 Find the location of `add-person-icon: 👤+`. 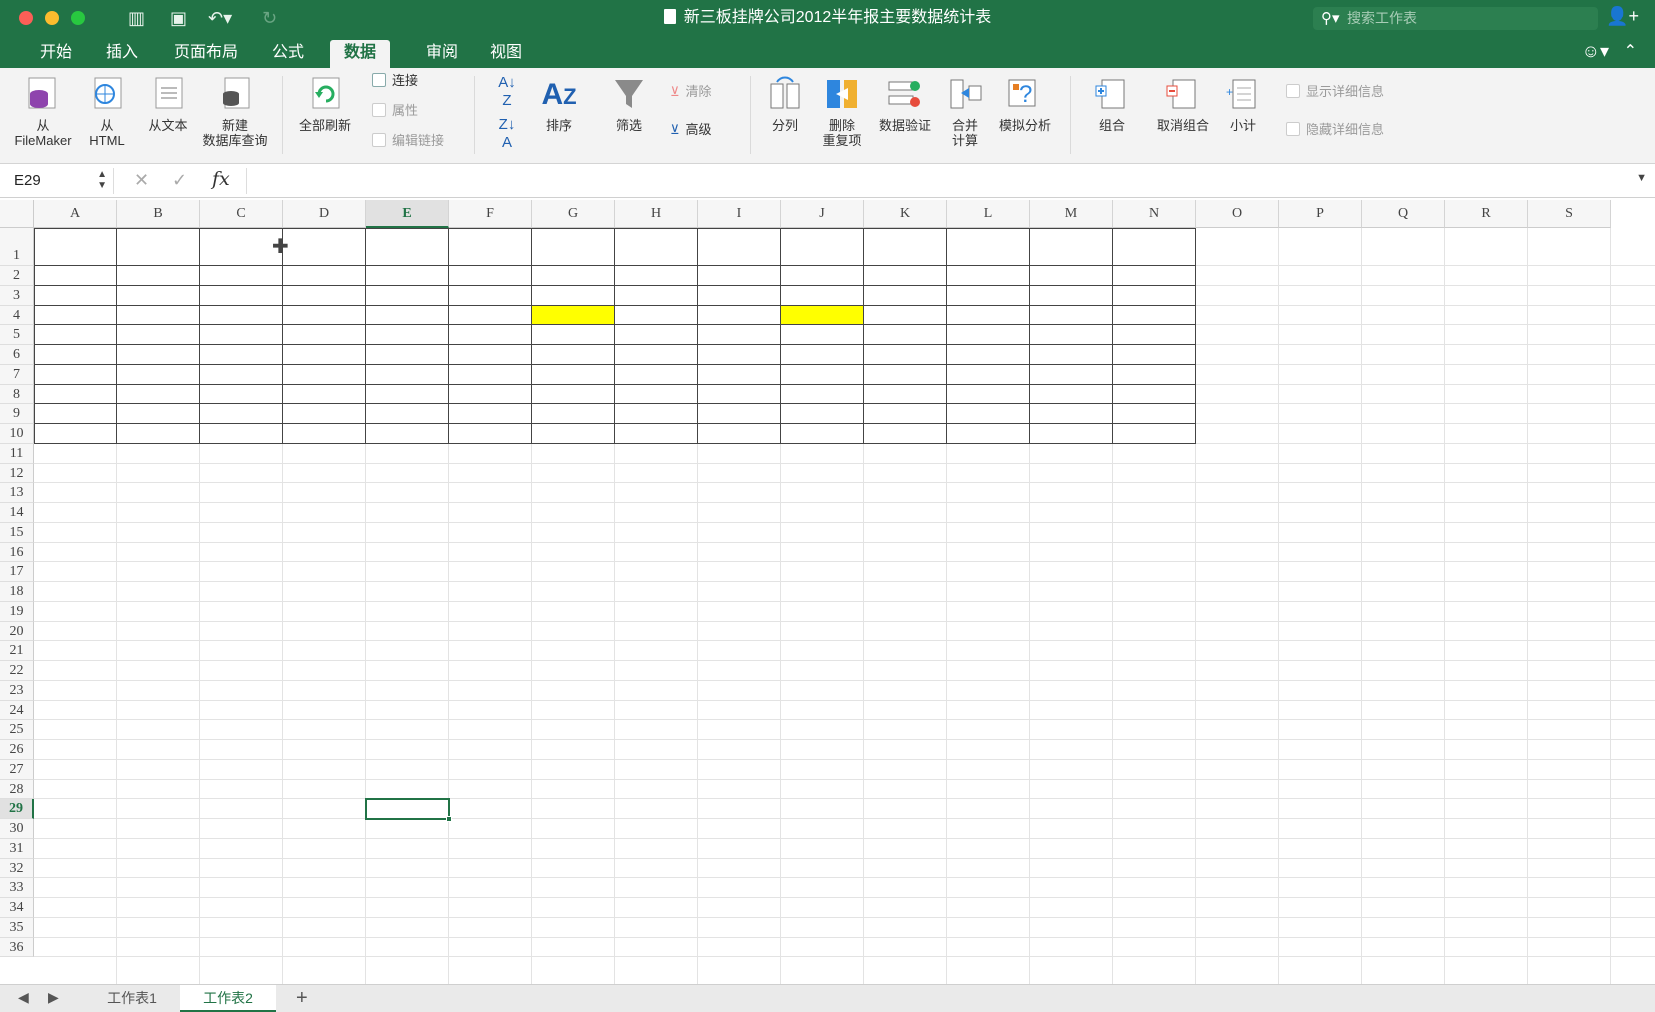

add-person-icon: 👤+ is located at coordinates (1622, 16).